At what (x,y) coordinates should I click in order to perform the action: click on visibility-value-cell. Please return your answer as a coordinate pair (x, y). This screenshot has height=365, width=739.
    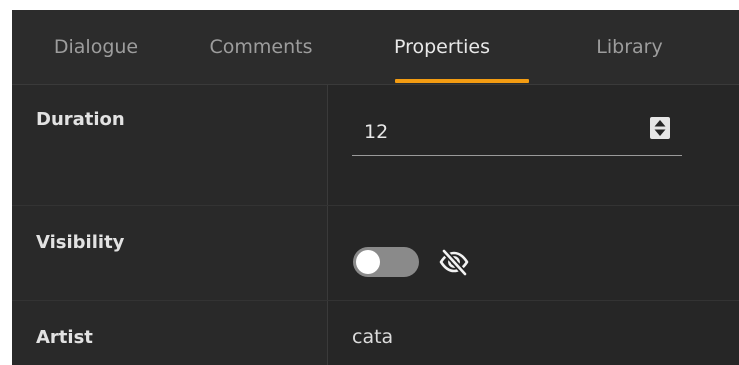
    Looking at the image, I should click on (533, 253).